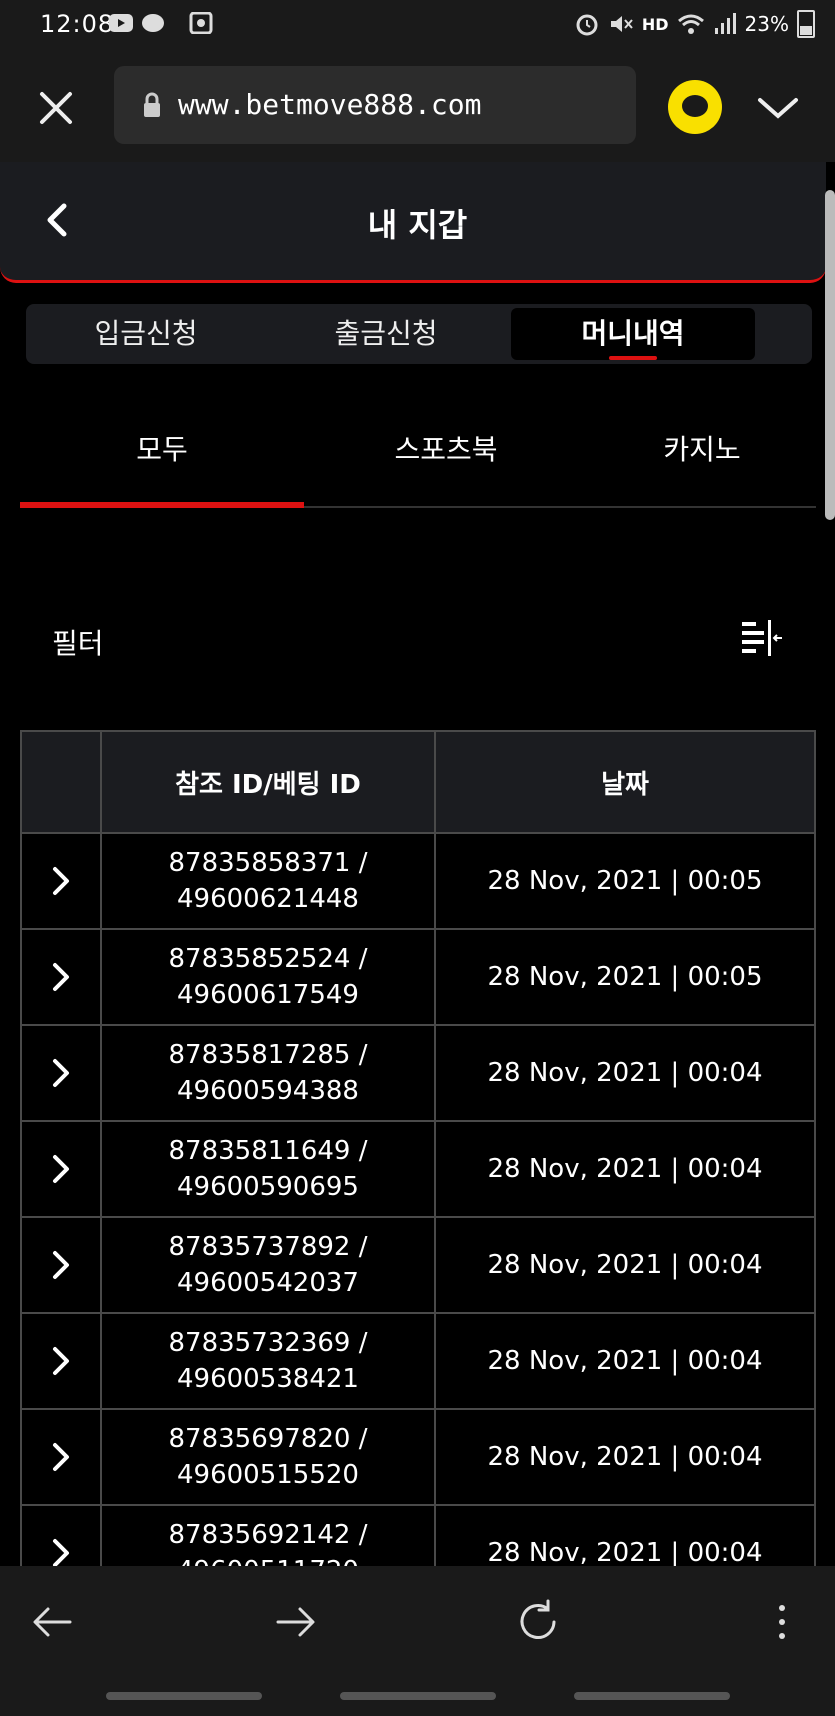  I want to click on bet-id: 49600538421, so click(268, 1379).